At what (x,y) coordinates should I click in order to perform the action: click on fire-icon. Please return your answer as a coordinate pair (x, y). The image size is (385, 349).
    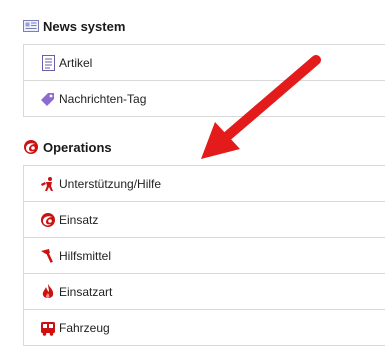
    Looking at the image, I should click on (48, 291).